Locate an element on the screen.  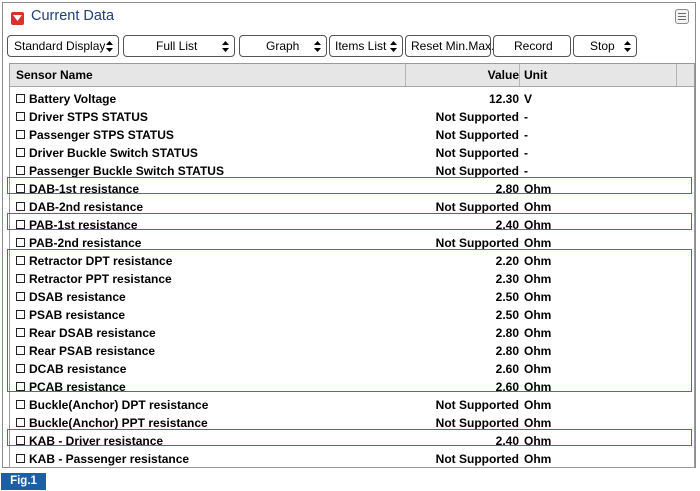
record-button: Record is located at coordinates (532, 46).